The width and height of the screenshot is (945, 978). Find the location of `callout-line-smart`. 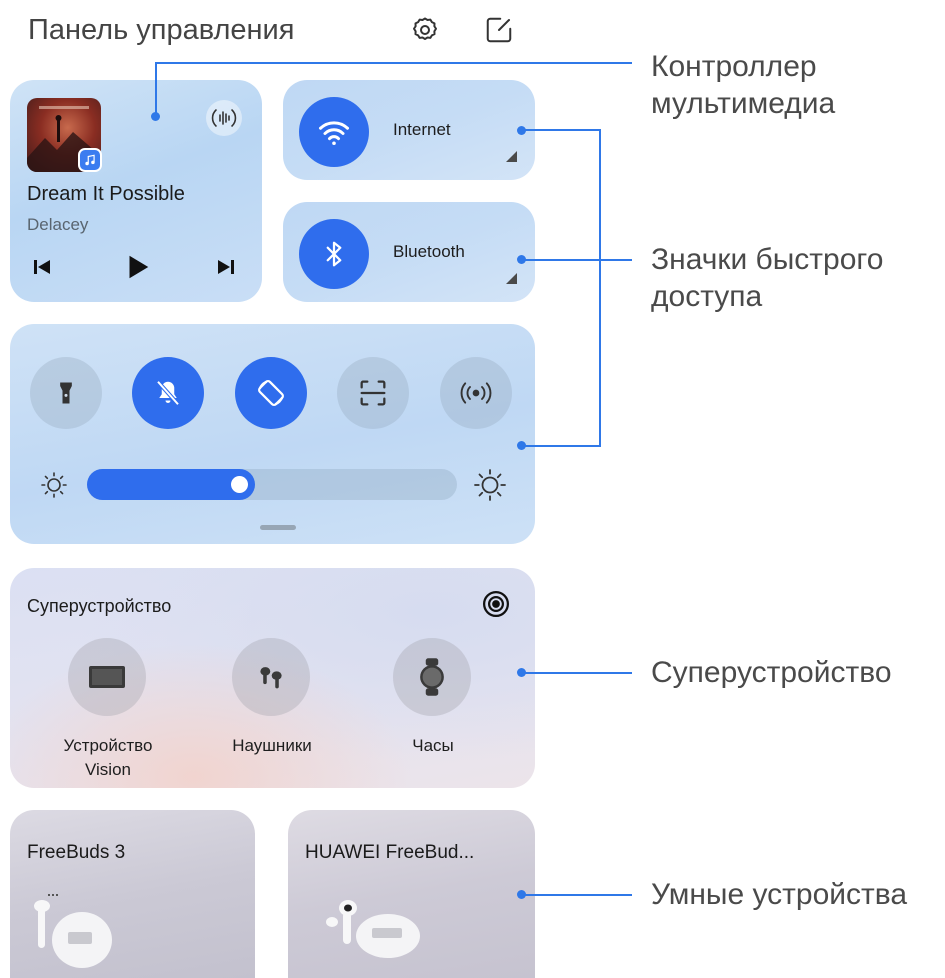

callout-line-smart is located at coordinates (576, 895).